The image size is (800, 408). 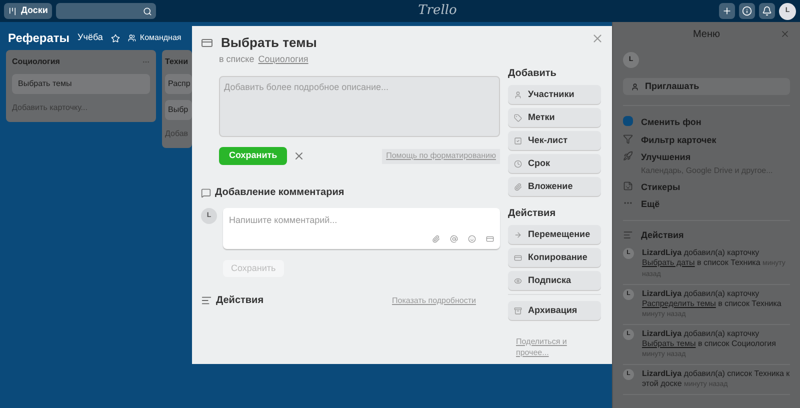 I want to click on team-link: Учёба, so click(x=90, y=38).